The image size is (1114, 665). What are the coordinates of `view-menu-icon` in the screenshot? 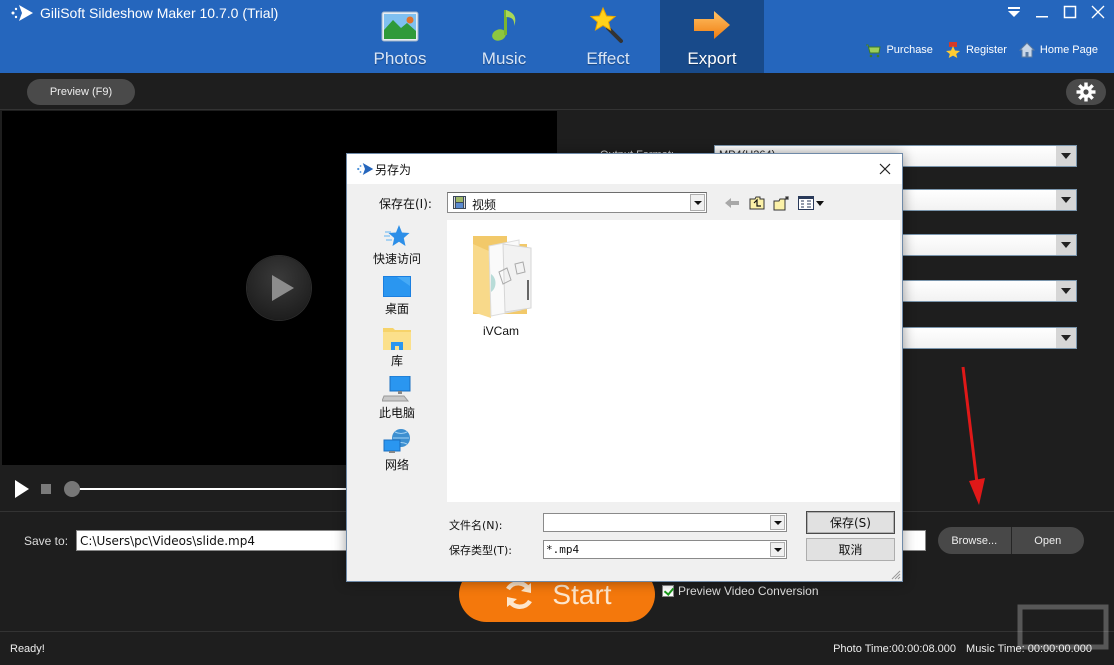 It's located at (812, 203).